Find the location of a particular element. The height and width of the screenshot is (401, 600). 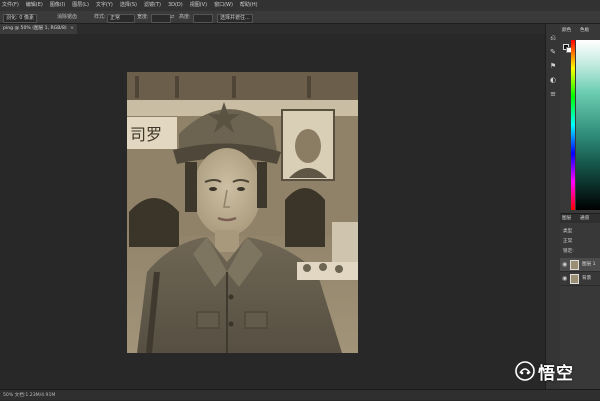

layer-name: 图层 1 is located at coordinates (589, 264).